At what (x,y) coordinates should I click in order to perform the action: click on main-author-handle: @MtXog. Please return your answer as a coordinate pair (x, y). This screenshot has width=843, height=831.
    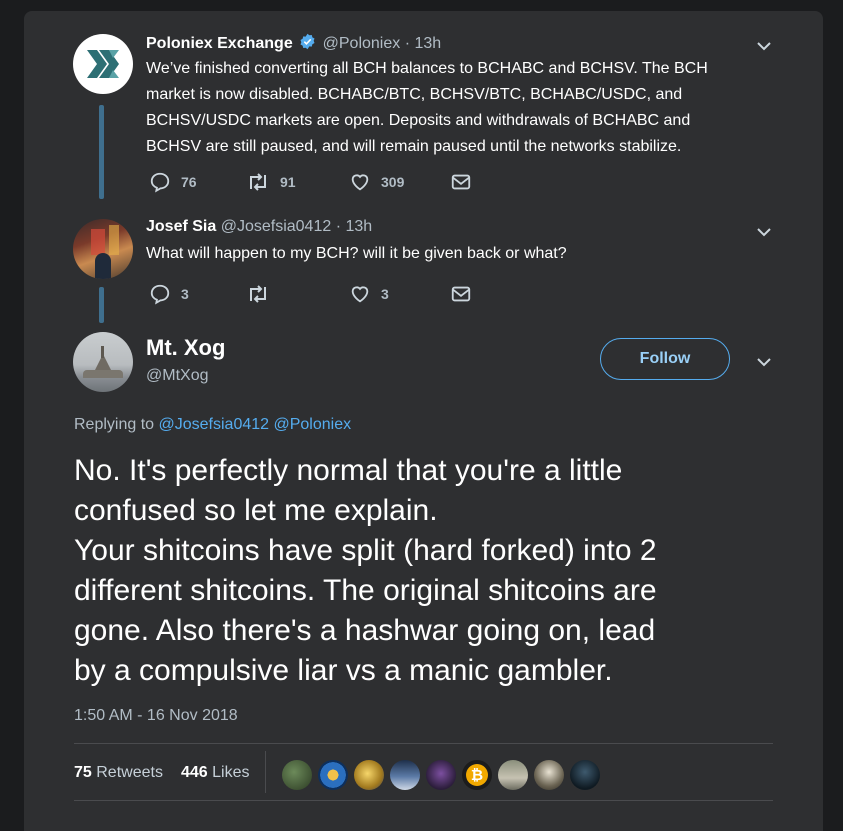
    Looking at the image, I should click on (177, 376).